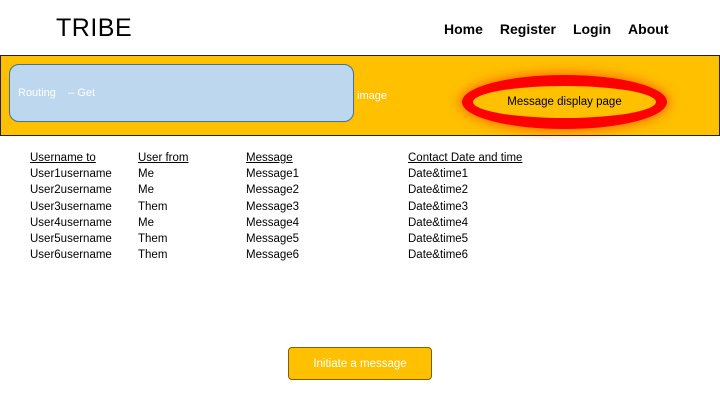 The image size is (720, 405). I want to click on page-title-highlight: Message display page, so click(564, 102).